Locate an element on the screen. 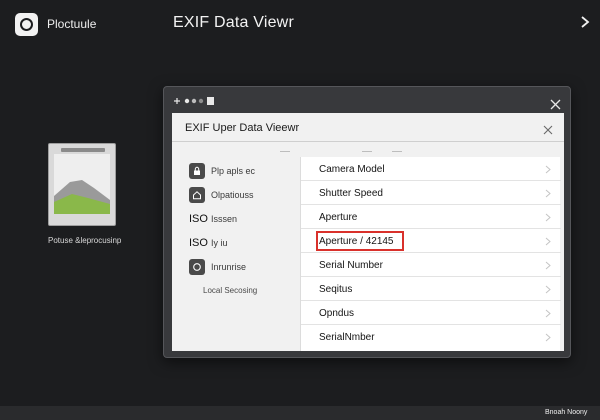  window-titlebar is located at coordinates (367, 100).